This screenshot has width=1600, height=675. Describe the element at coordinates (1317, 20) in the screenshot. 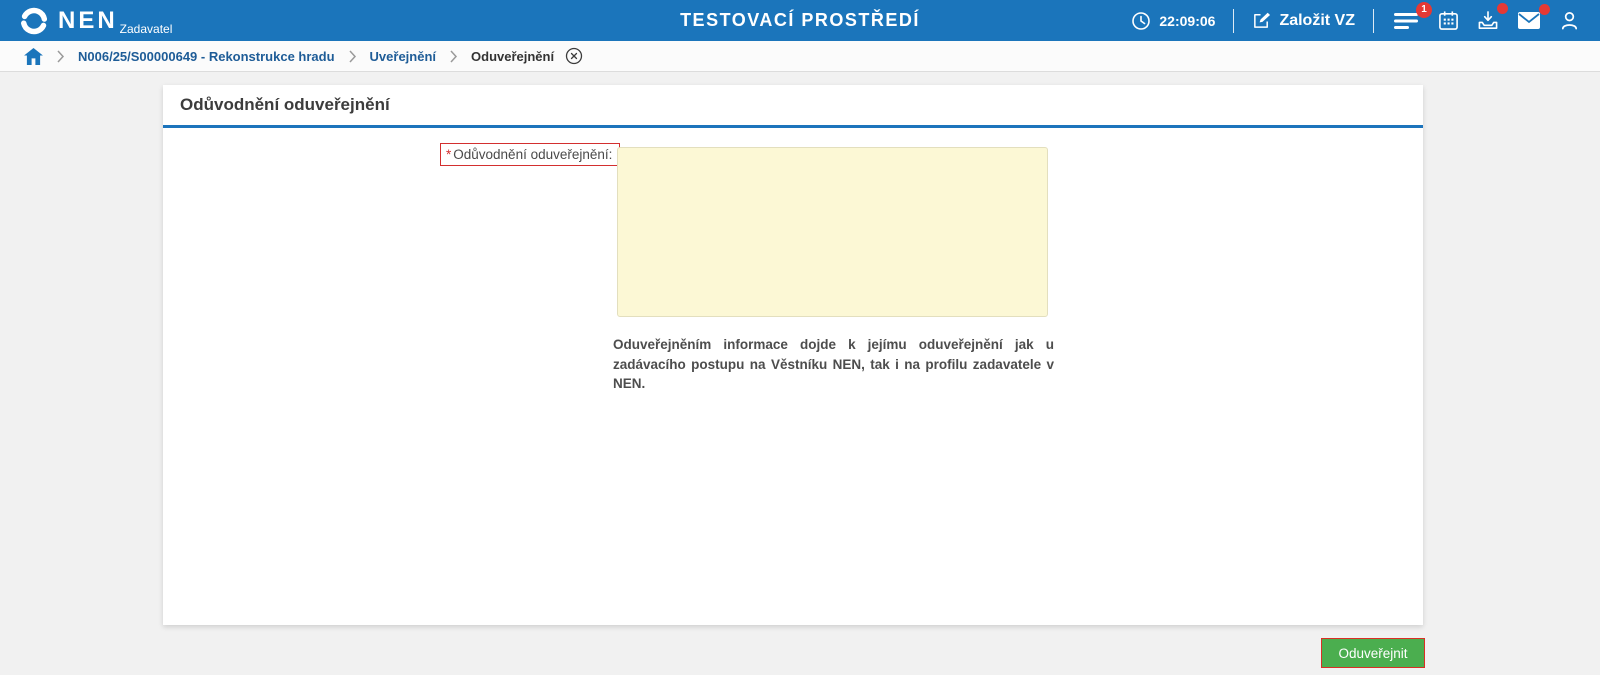

I see `create-vz-label: Založit VZ` at that location.